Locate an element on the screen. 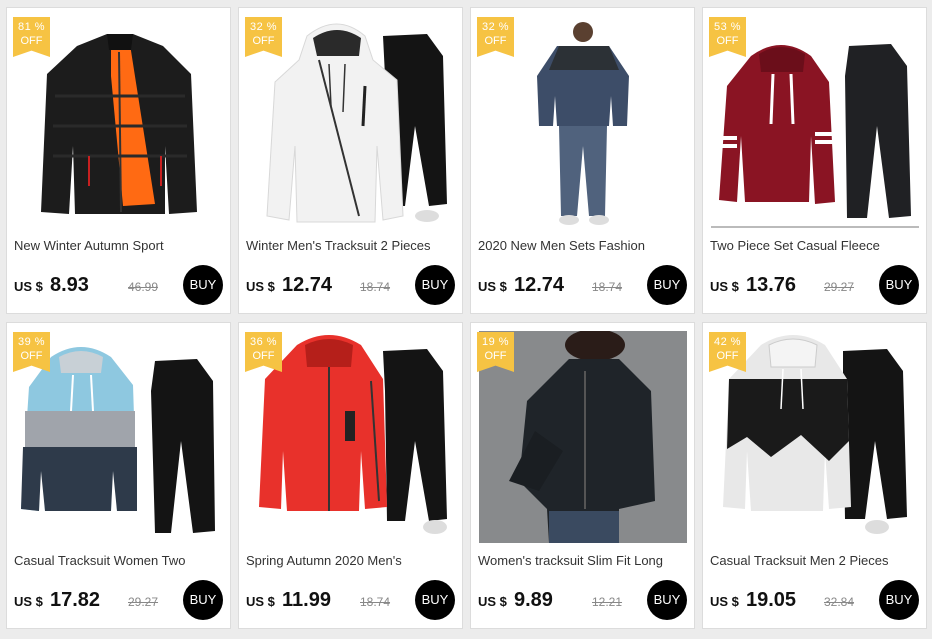  original-price: 46.99 is located at coordinates (143, 287).